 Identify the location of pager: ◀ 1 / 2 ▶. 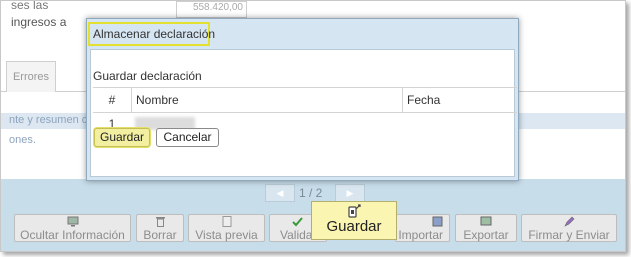
(315, 193).